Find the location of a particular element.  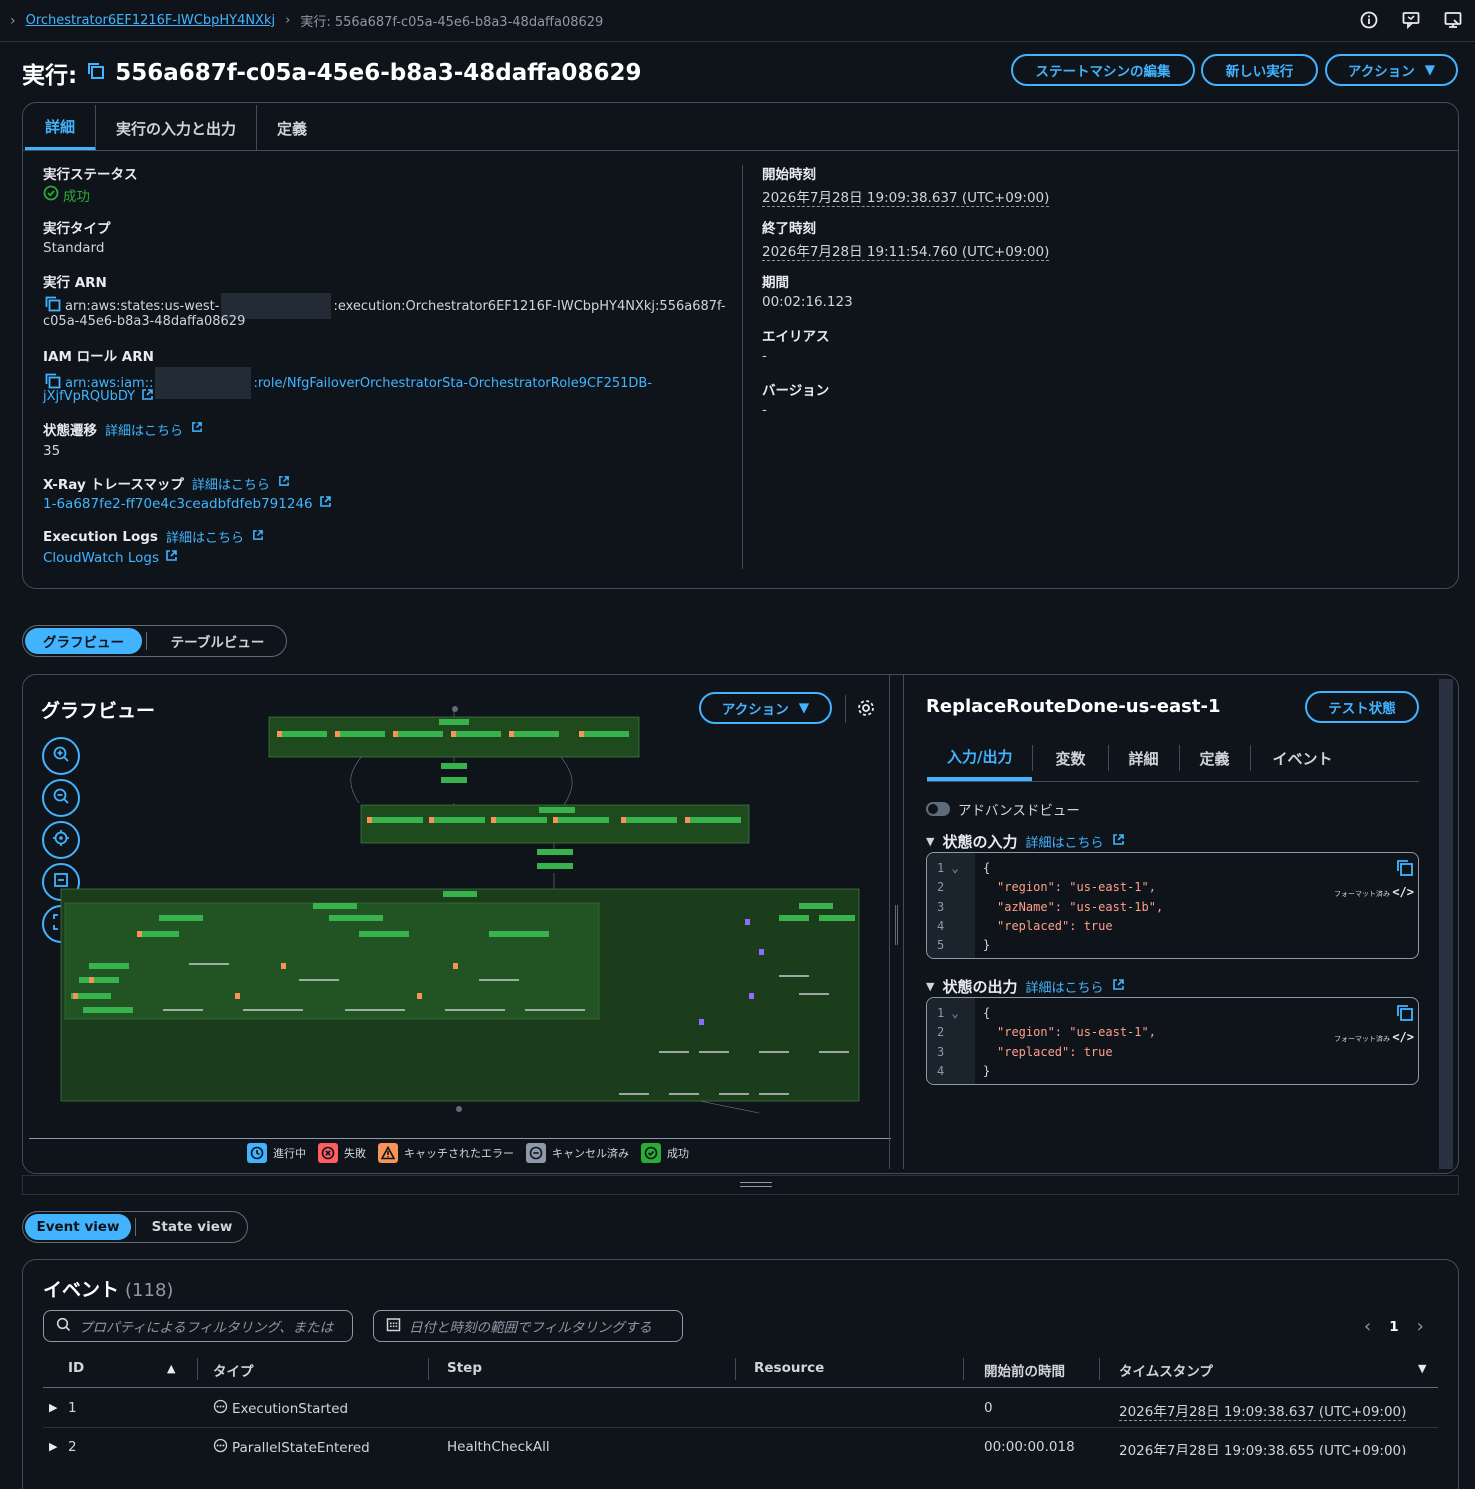

info-icon is located at coordinates (1369, 20).